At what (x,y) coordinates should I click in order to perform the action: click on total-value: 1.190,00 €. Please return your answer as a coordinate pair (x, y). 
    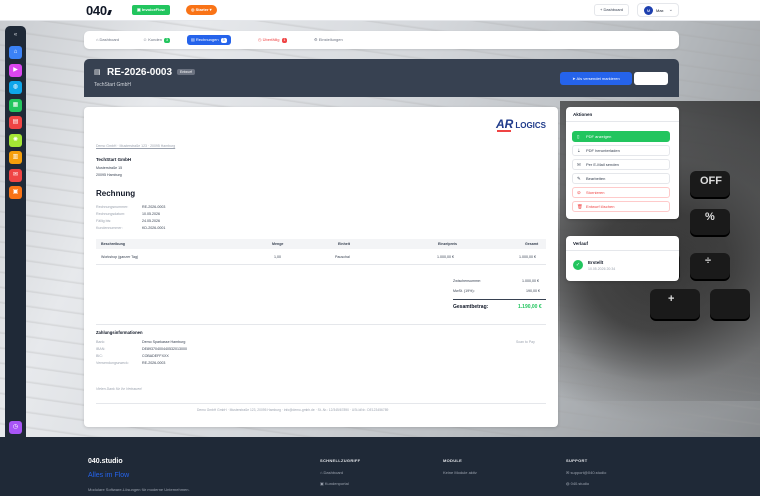
    Looking at the image, I should click on (530, 307).